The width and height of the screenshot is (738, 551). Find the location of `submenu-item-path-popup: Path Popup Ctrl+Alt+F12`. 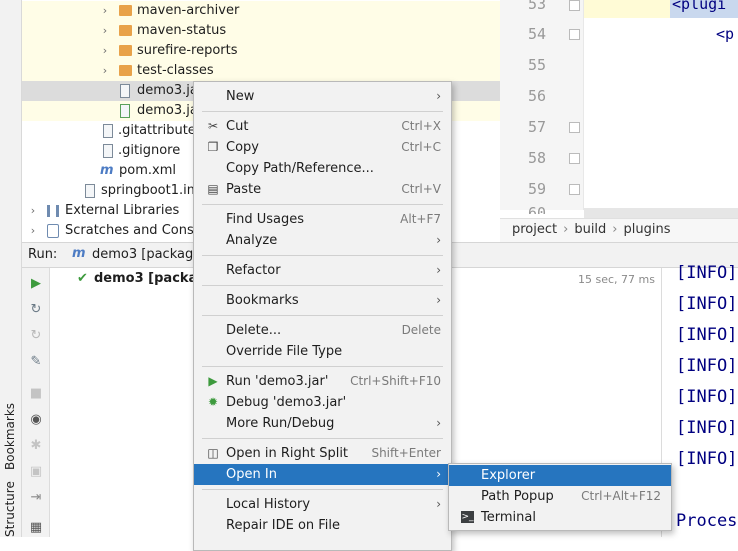

submenu-item-path-popup: Path Popup Ctrl+Alt+F12 is located at coordinates (560, 496).